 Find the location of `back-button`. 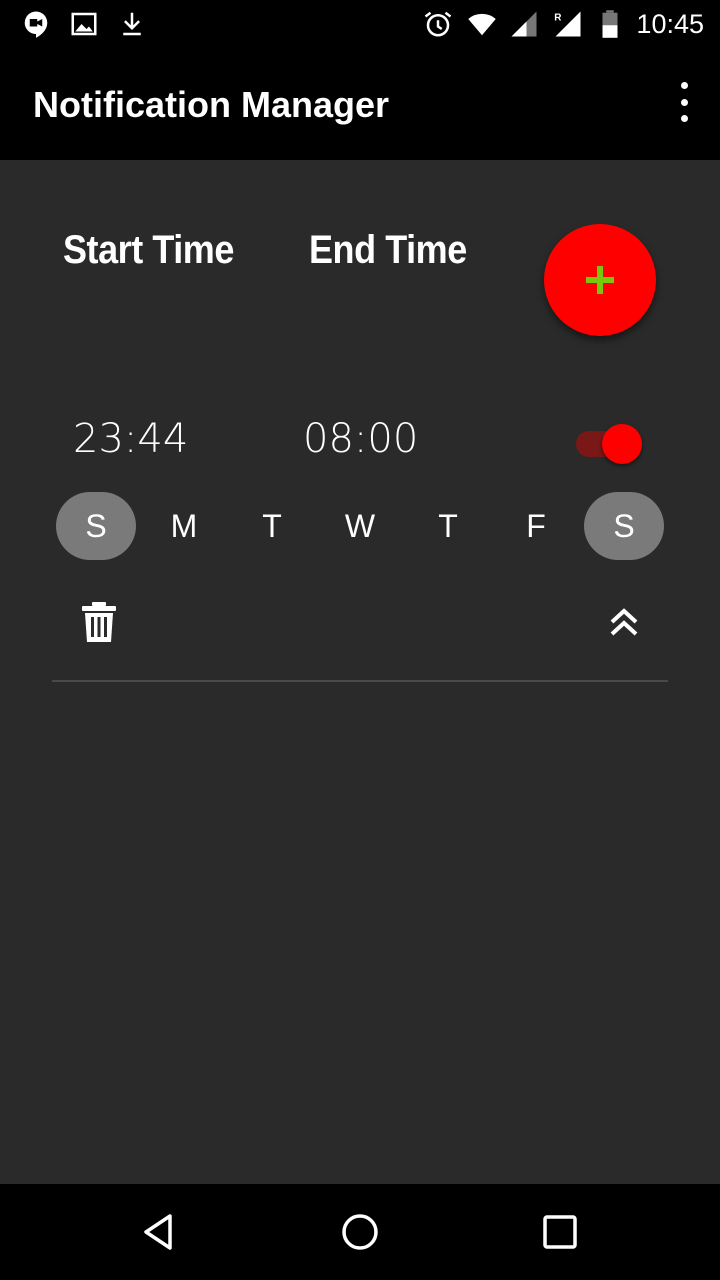

back-button is located at coordinates (160, 1232).